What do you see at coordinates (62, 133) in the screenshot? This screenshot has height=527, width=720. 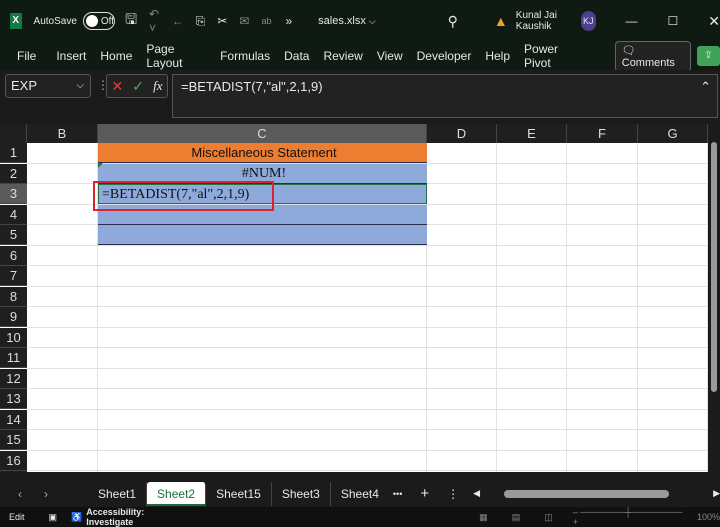 I see `column-header-b: B` at bounding box center [62, 133].